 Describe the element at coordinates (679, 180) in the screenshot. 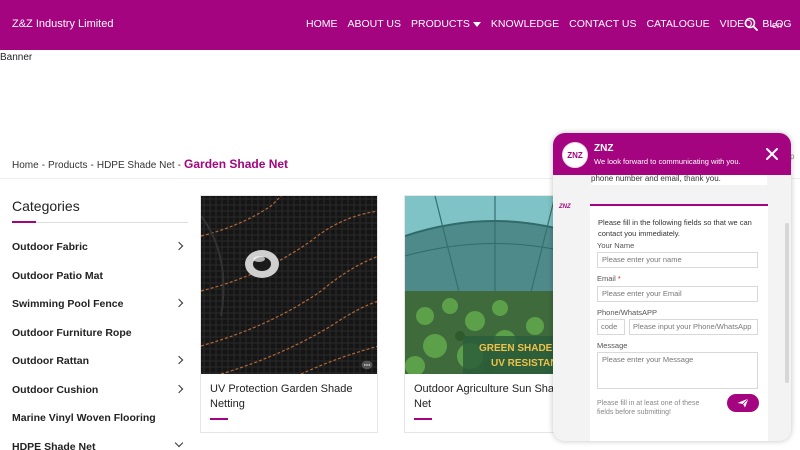

I see `previous-message: phone number and email, thank you.` at that location.